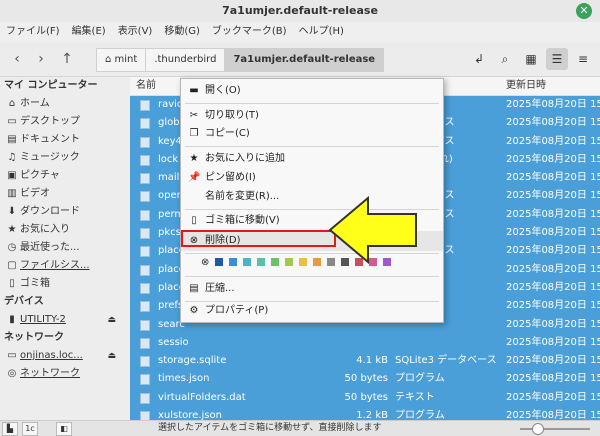 The width and height of the screenshot is (600, 436). Describe the element at coordinates (372, 361) in the screenshot. I see `file-size: 4.1 kB` at that location.